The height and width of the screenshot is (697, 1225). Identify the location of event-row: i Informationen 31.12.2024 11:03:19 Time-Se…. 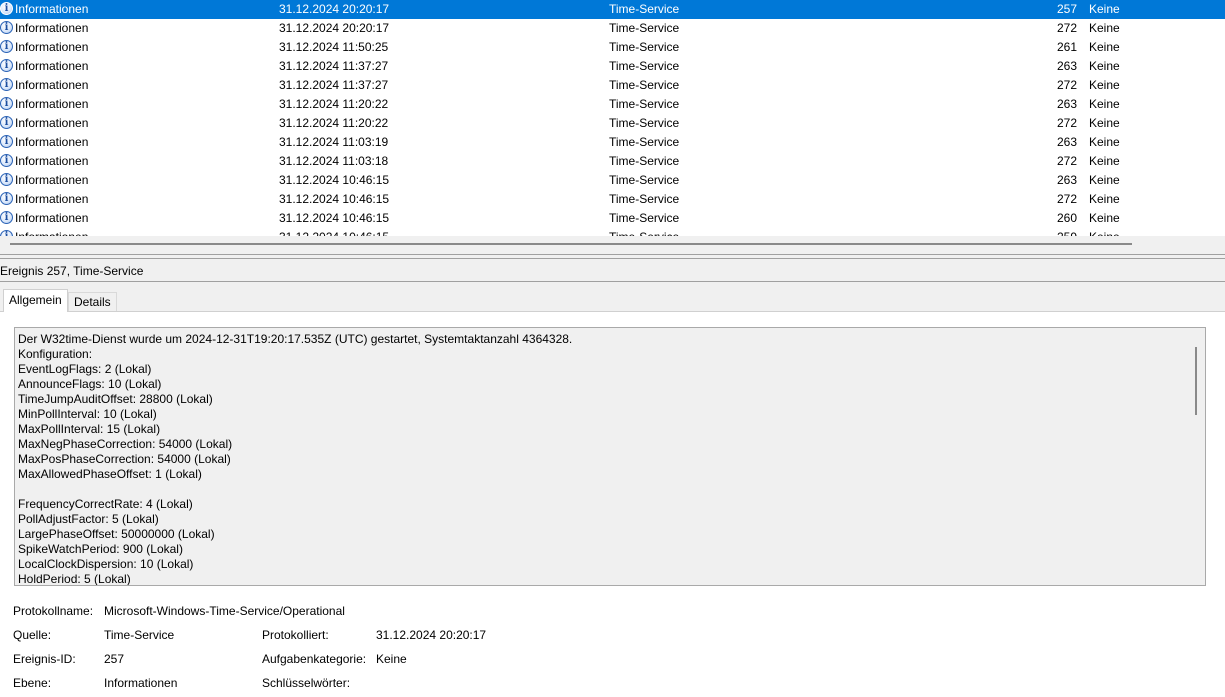
(612, 142).